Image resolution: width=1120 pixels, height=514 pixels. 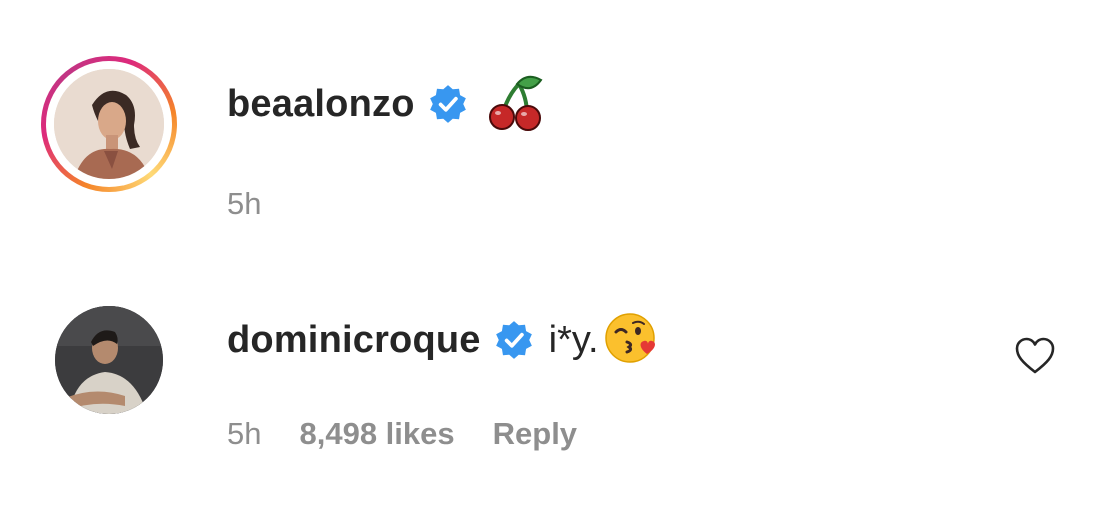 What do you see at coordinates (516, 104) in the screenshot?
I see `cherries-emoji-icon` at bounding box center [516, 104].